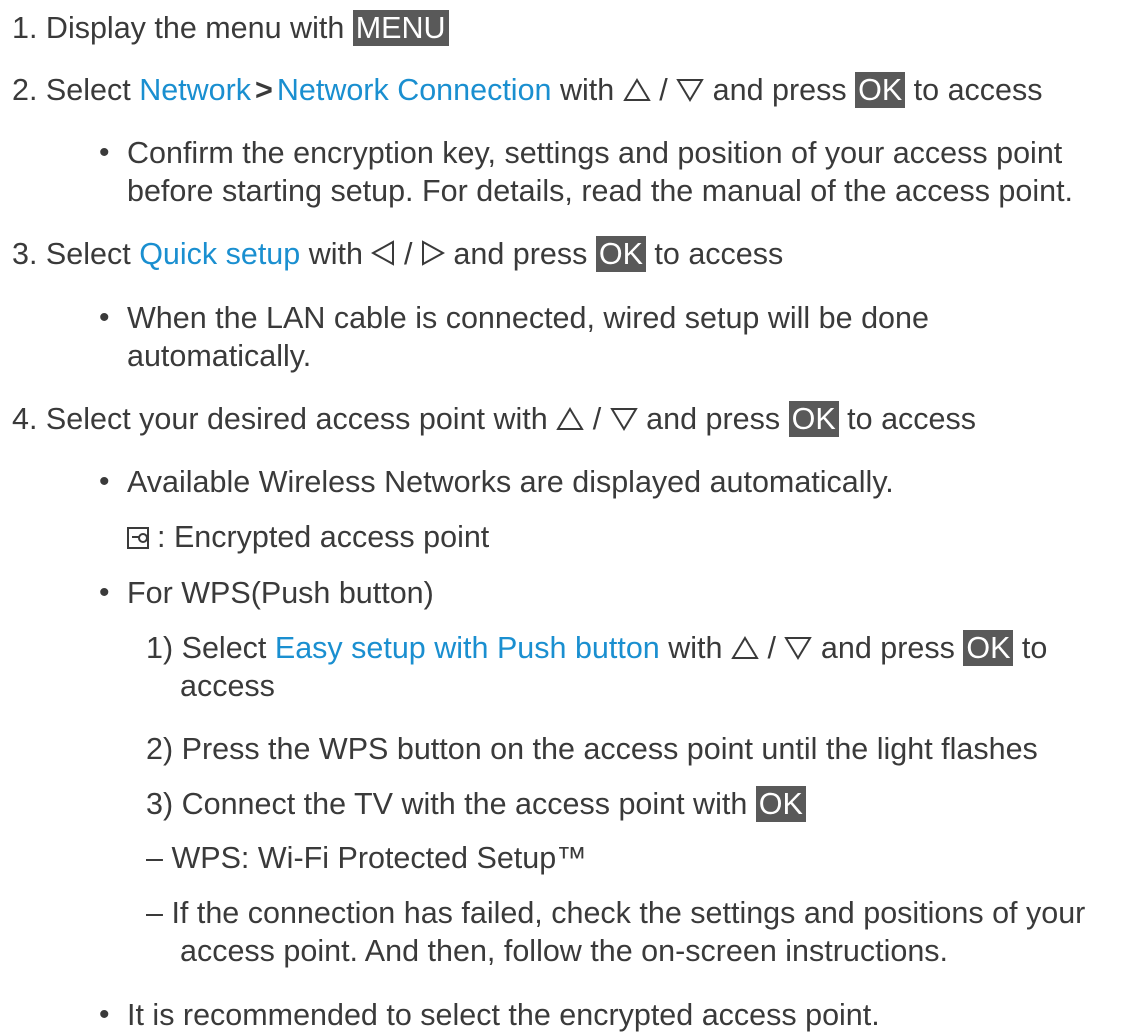  I want to click on step-number: 3., so click(25, 254).